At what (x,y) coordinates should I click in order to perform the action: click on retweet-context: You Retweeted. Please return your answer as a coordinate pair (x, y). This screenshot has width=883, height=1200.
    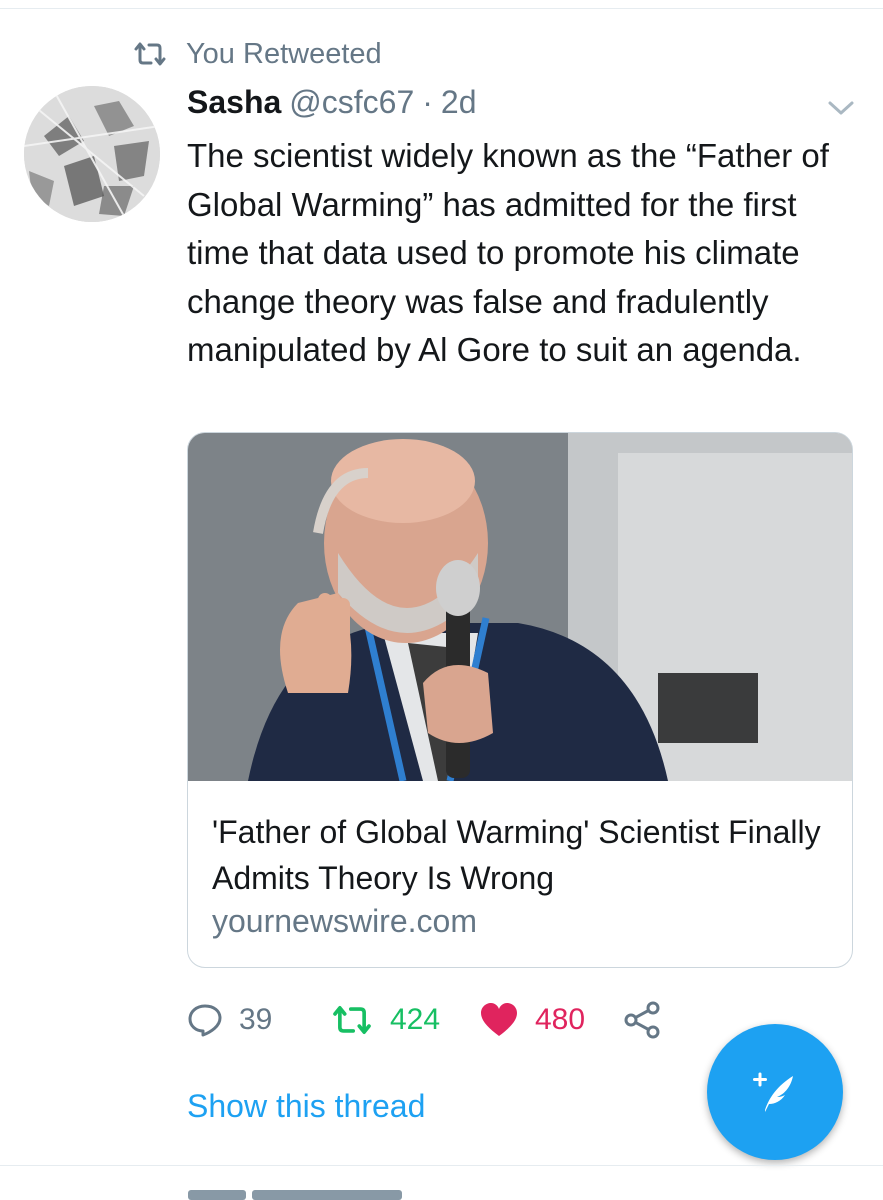
    Looking at the image, I should click on (257, 54).